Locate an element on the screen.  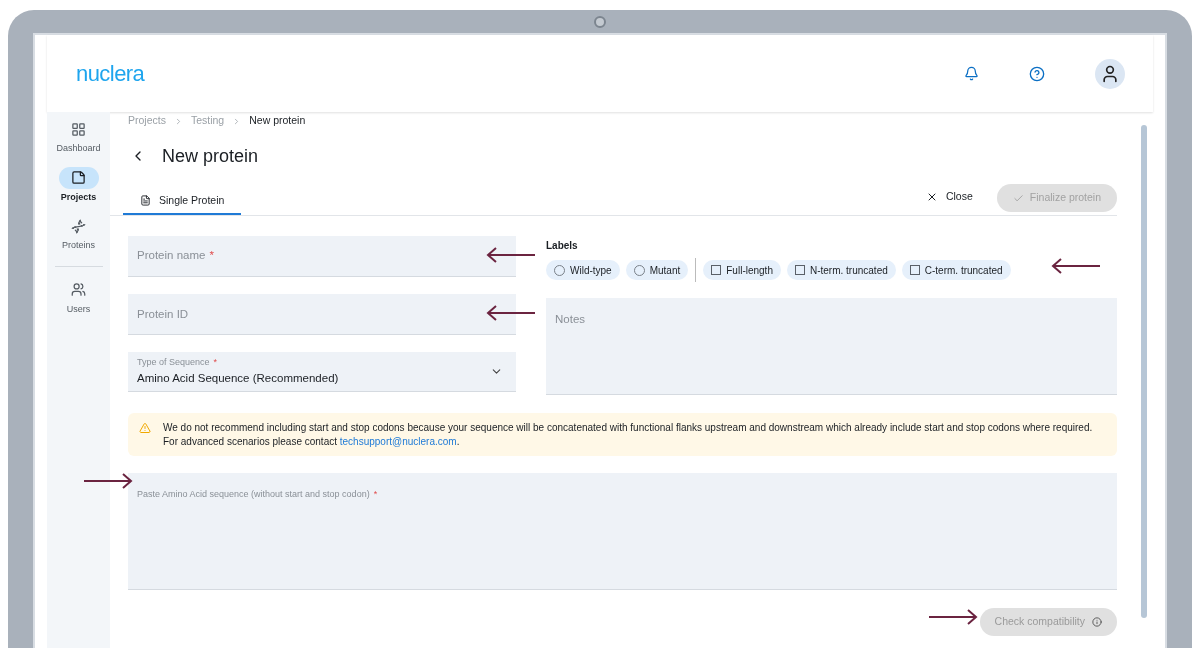
notifications-icon is located at coordinates (971, 73).